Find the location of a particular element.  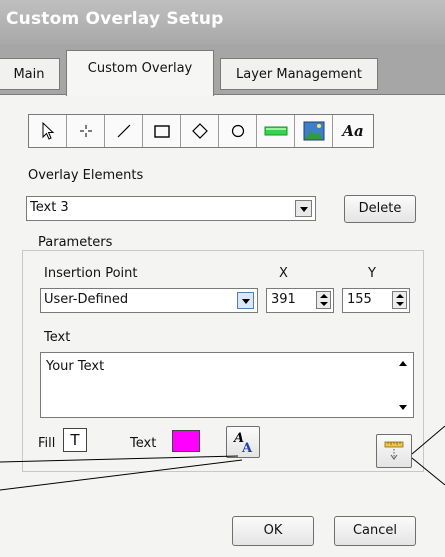

image-tool-button is located at coordinates (314, 131).